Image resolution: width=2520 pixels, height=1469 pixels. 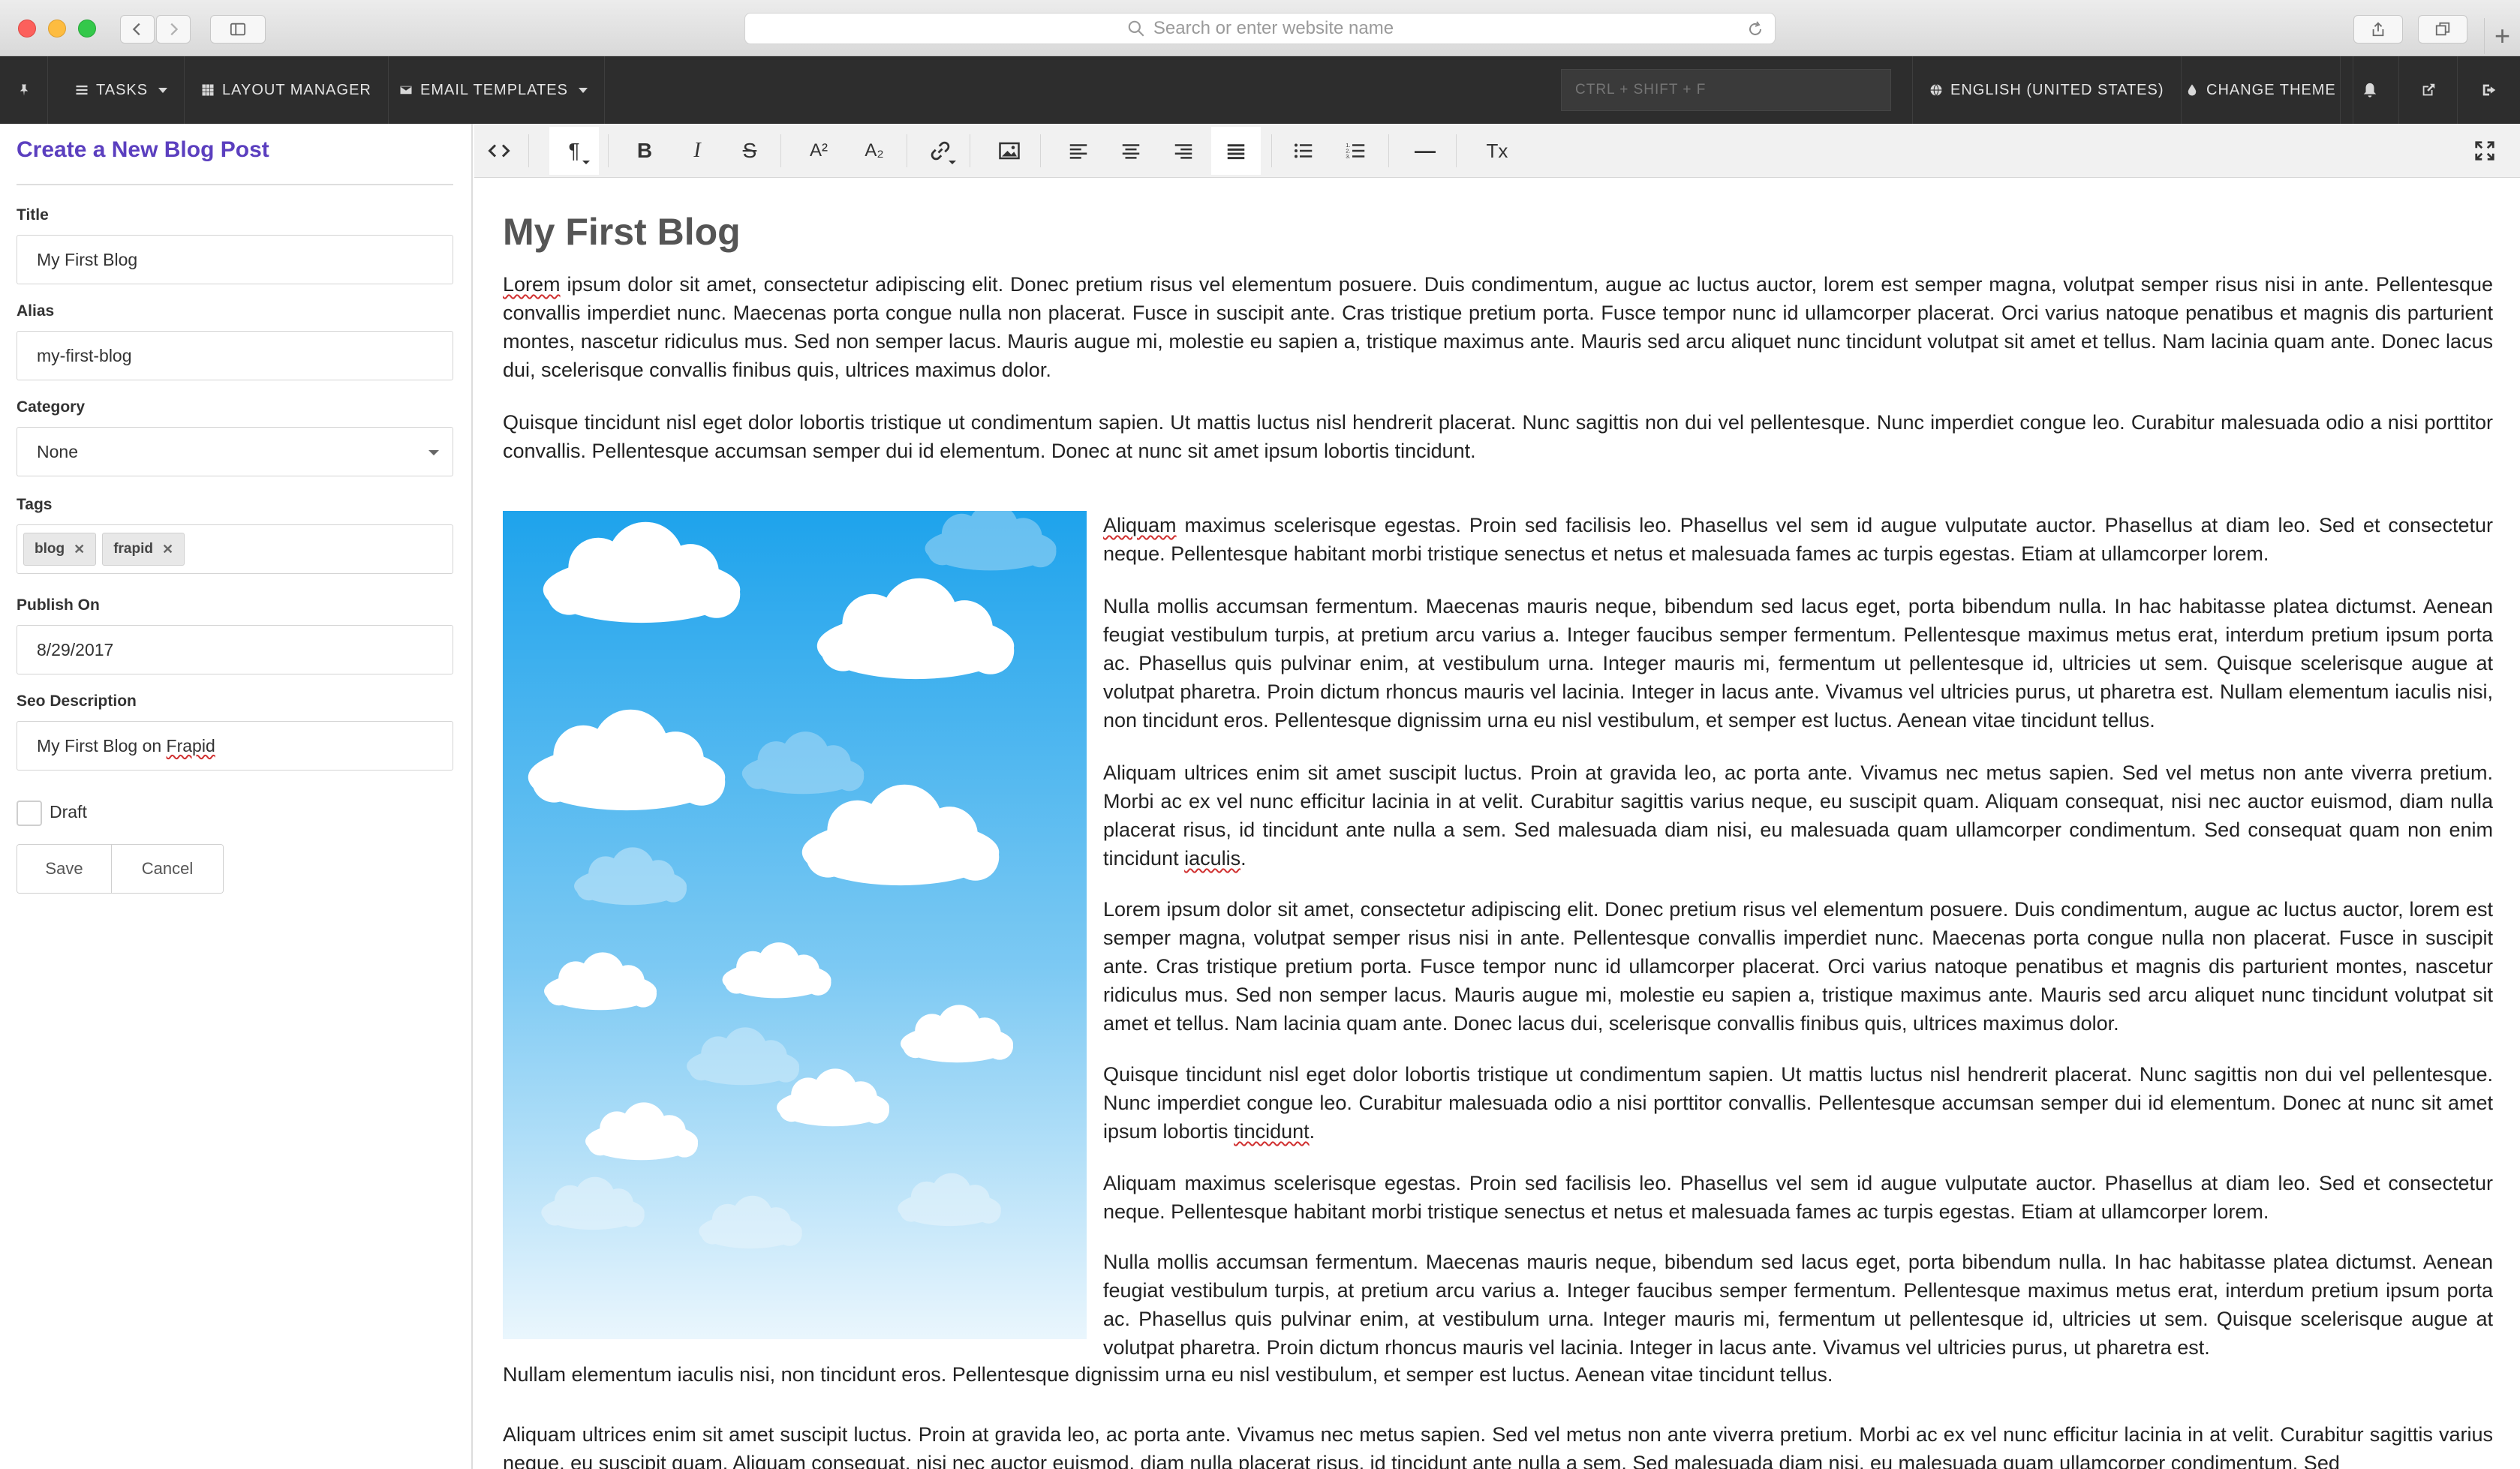 What do you see at coordinates (1009, 151) in the screenshot?
I see `insert-image-button` at bounding box center [1009, 151].